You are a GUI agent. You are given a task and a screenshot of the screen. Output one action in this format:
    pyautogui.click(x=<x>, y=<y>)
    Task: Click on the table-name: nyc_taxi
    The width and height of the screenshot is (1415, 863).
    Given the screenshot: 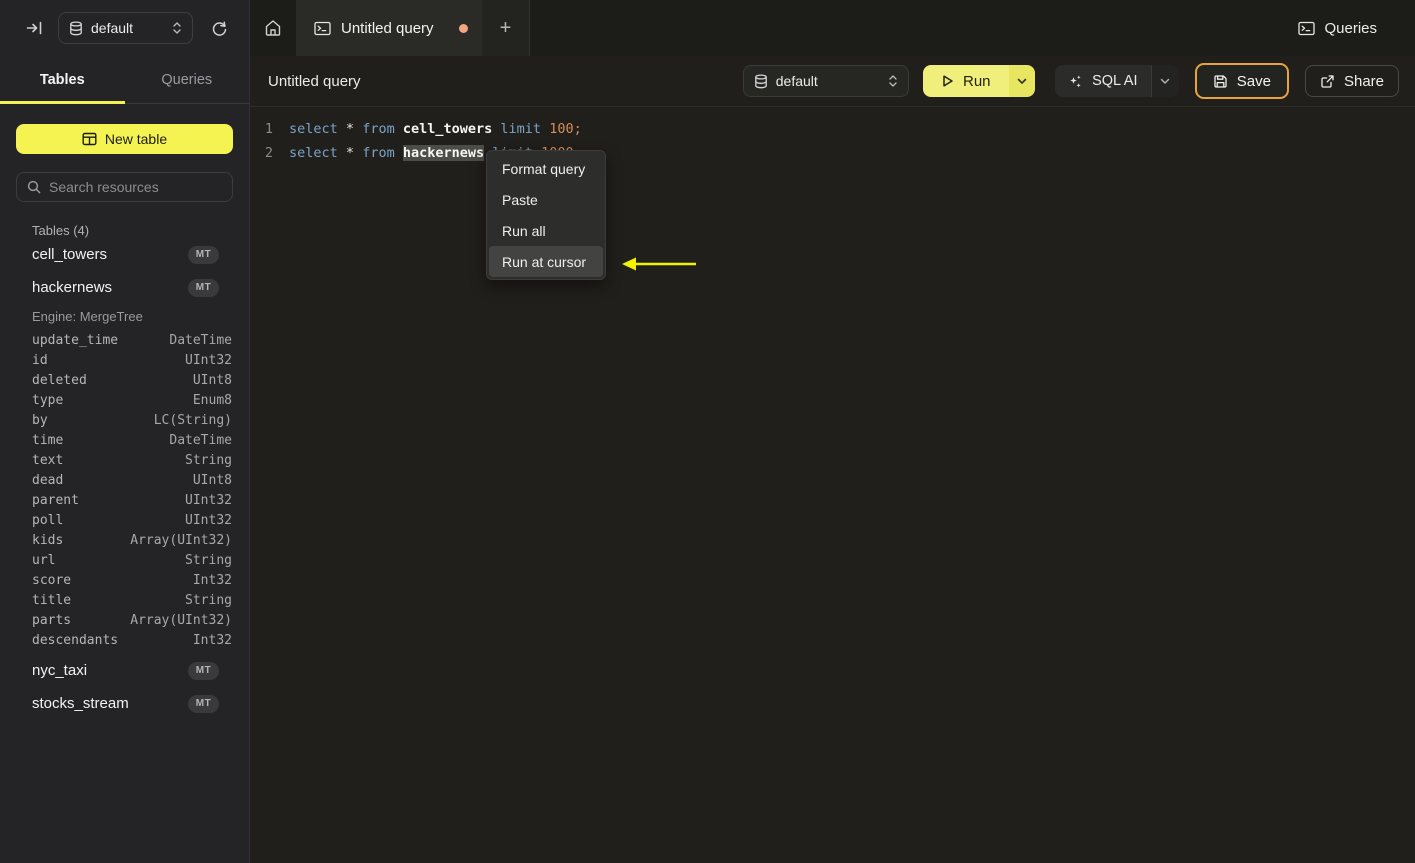 What is the action you would take?
    pyautogui.click(x=60, y=670)
    